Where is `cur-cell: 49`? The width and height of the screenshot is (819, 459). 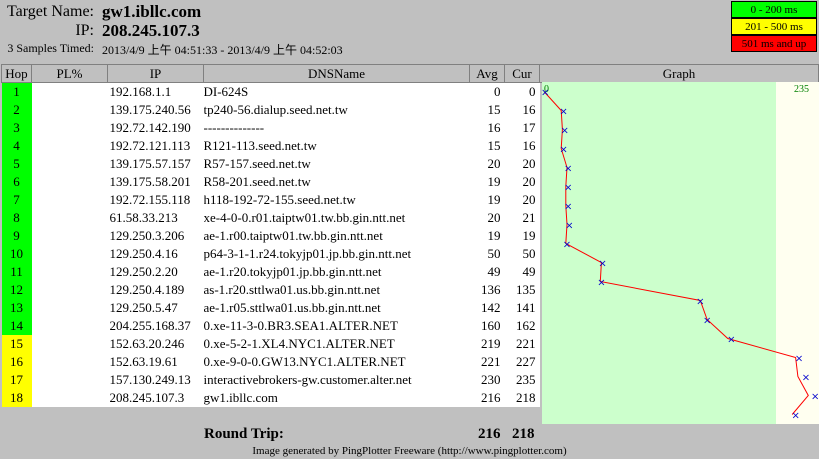 cur-cell: 49 is located at coordinates (522, 272).